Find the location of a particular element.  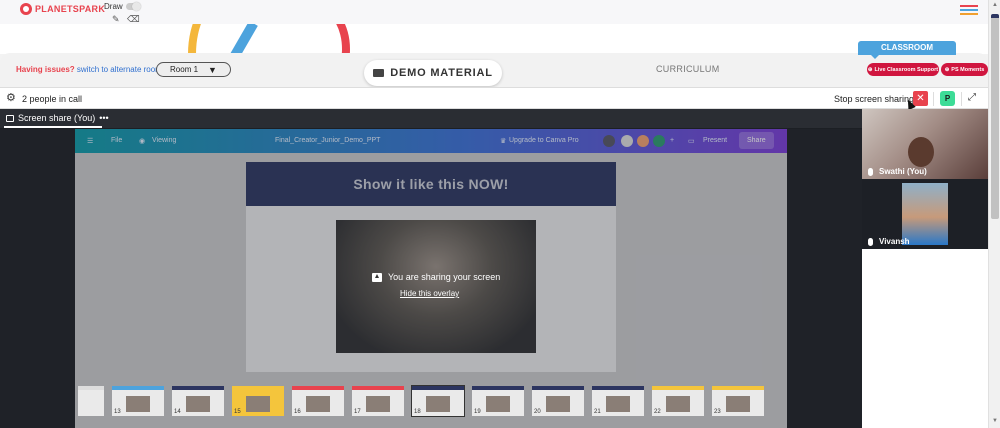

stop-screen-sharing-label: Stop screen sharing is located at coordinates (874, 99).